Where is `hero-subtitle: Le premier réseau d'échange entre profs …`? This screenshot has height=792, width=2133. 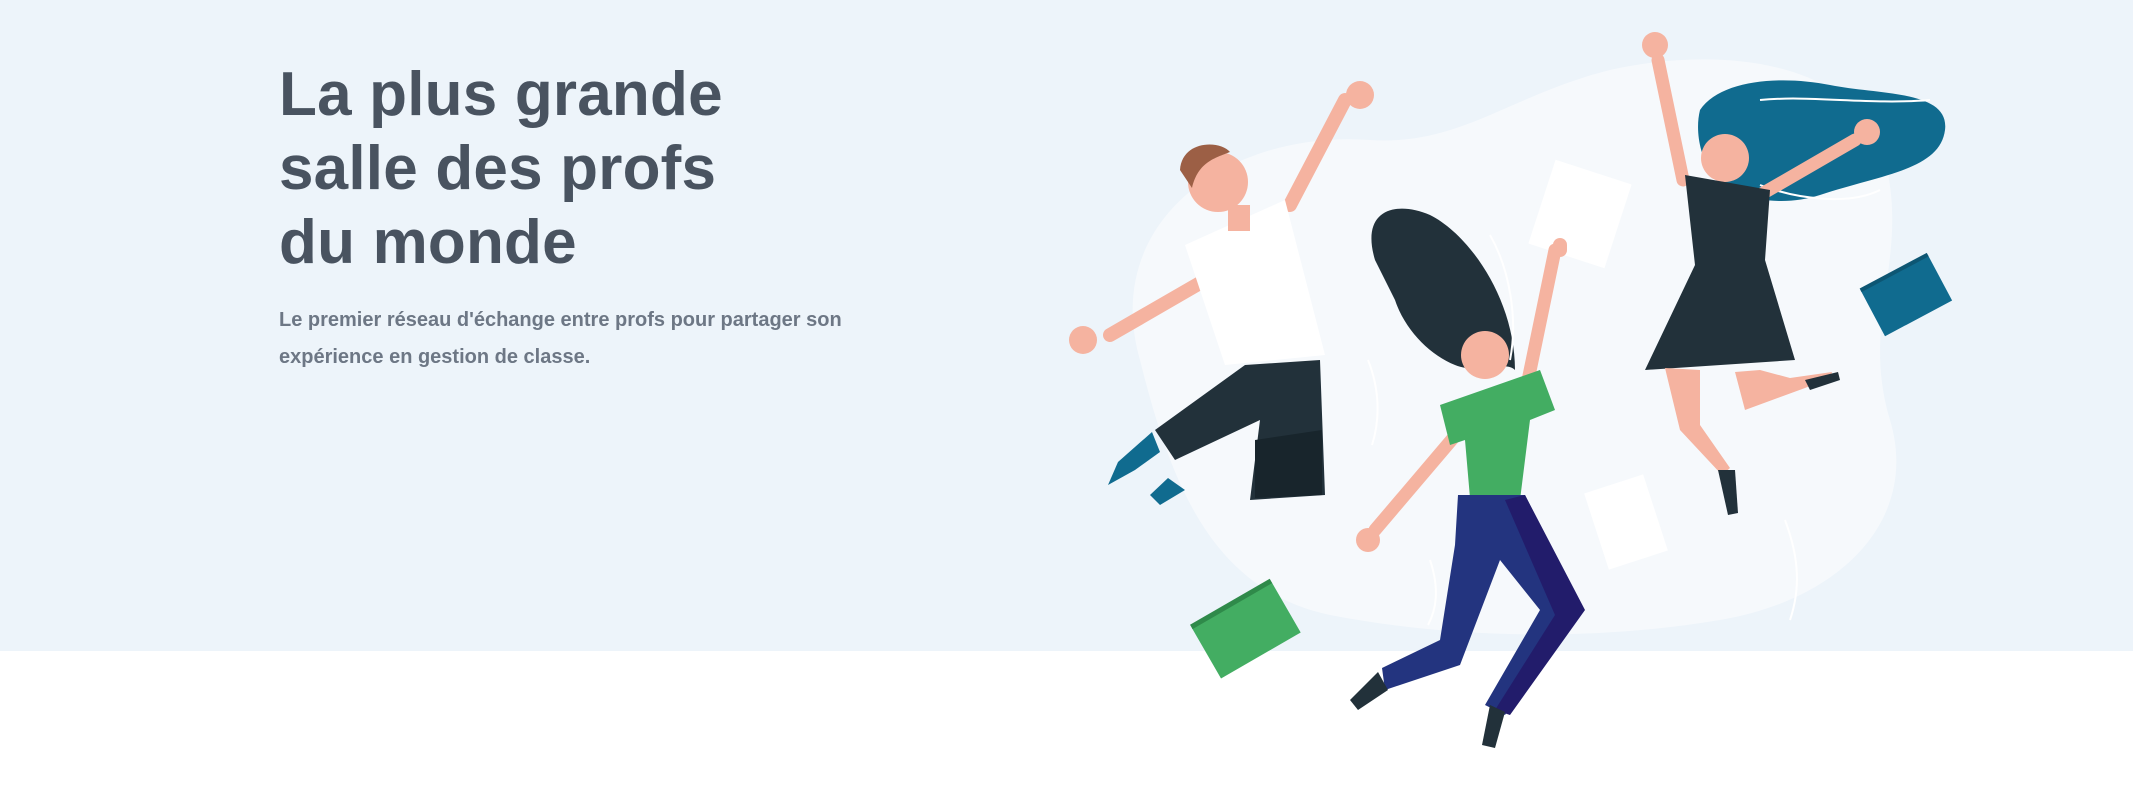 hero-subtitle: Le premier réseau d'échange entre profs … is located at coordinates (560, 338).